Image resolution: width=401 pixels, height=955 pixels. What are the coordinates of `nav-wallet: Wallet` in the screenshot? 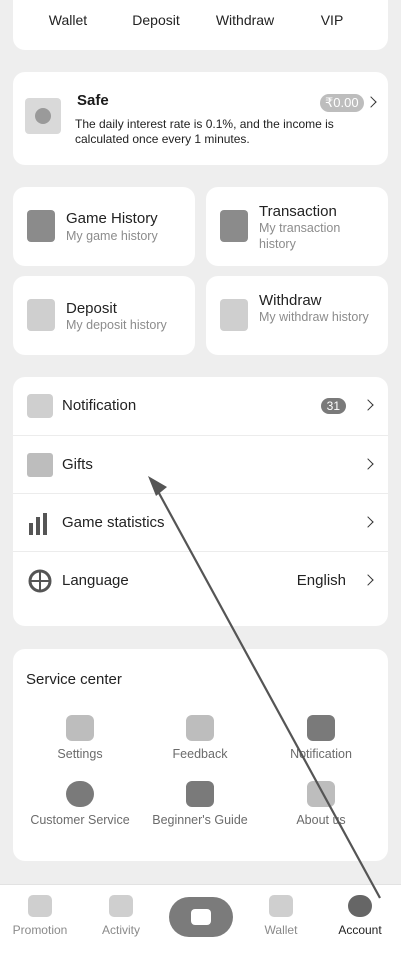 It's located at (281, 916).